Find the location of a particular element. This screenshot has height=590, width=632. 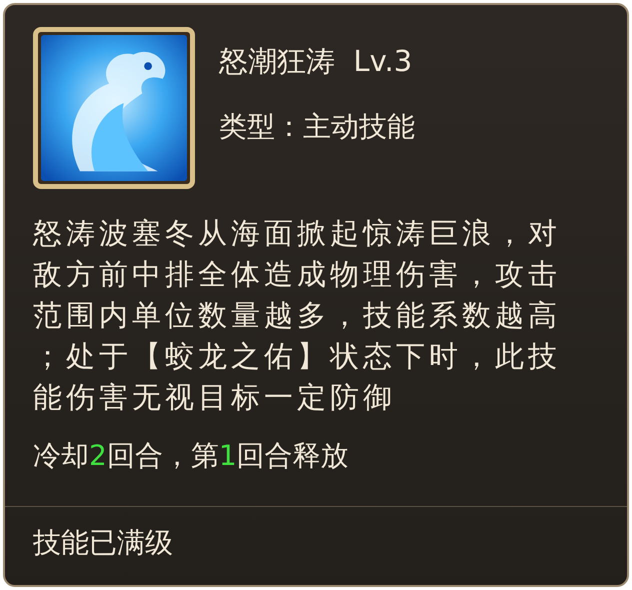

skill-type: 类型：主动技能 is located at coordinates (317, 127).